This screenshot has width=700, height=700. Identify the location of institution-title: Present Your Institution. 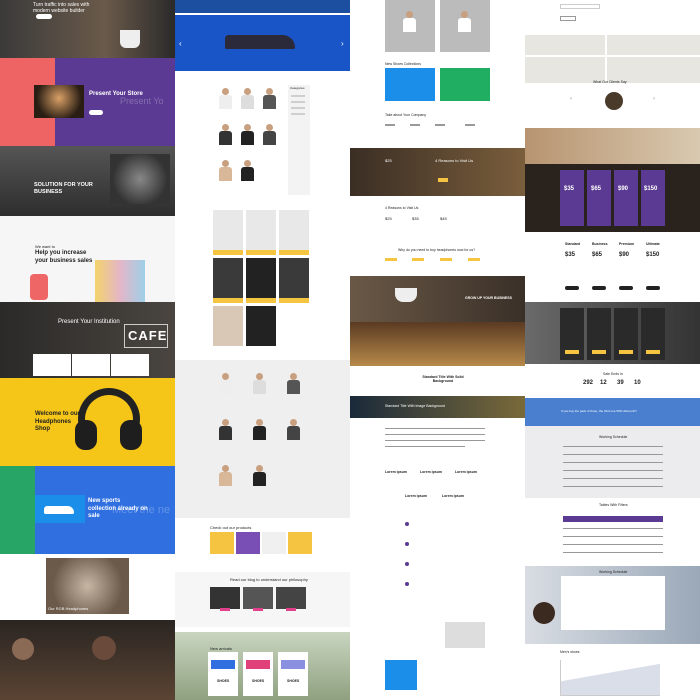
(89, 322).